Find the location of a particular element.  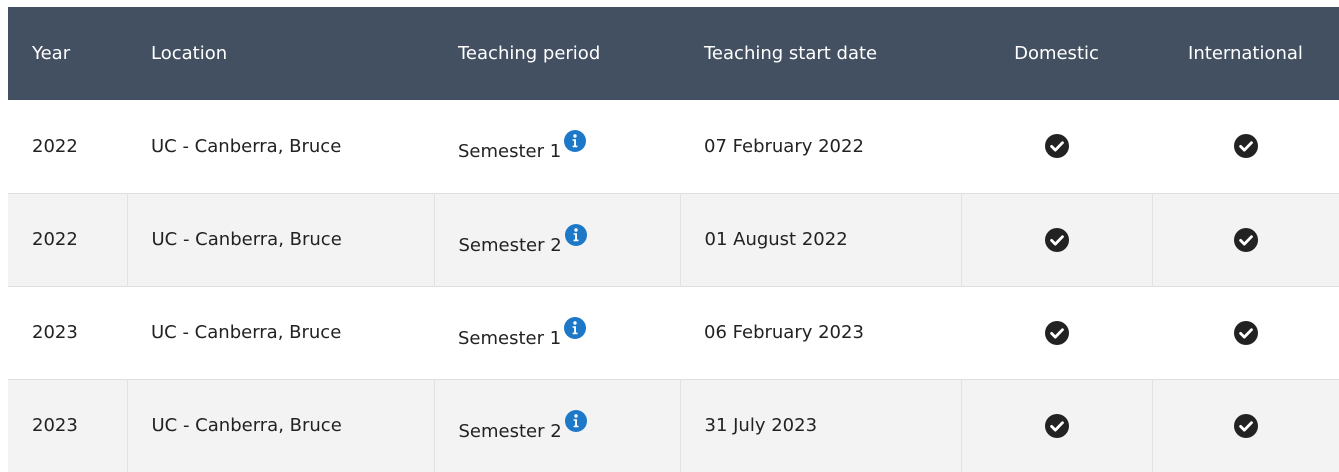

header-international: International is located at coordinates (1245, 53).